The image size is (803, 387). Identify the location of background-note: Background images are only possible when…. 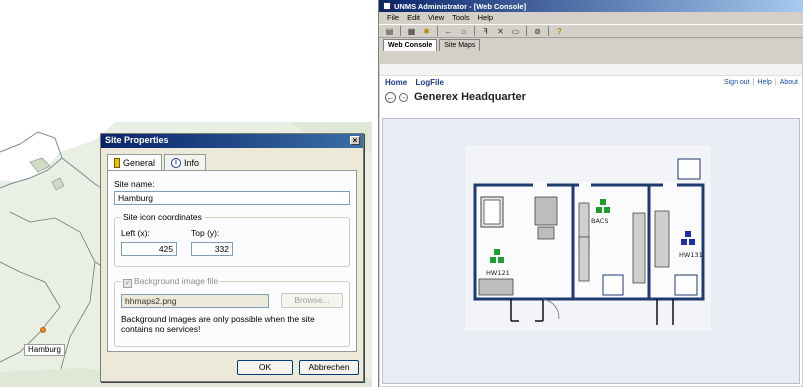
(218, 324).